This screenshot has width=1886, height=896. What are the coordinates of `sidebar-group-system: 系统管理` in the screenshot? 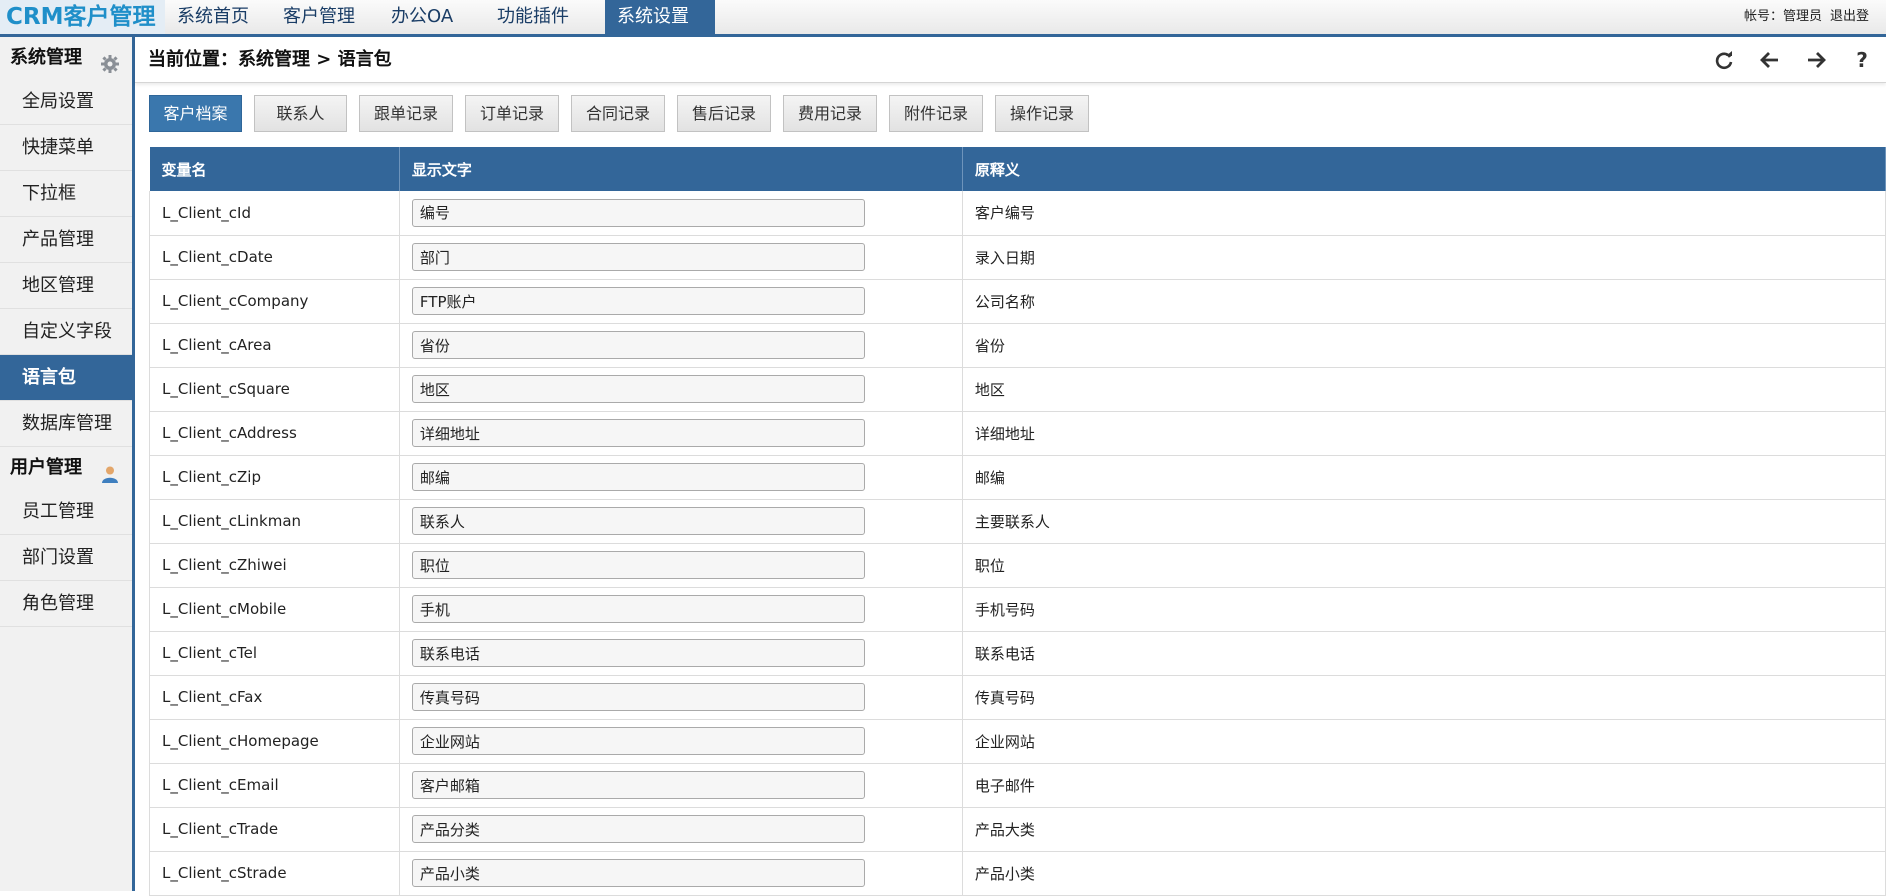 It's located at (66, 58).